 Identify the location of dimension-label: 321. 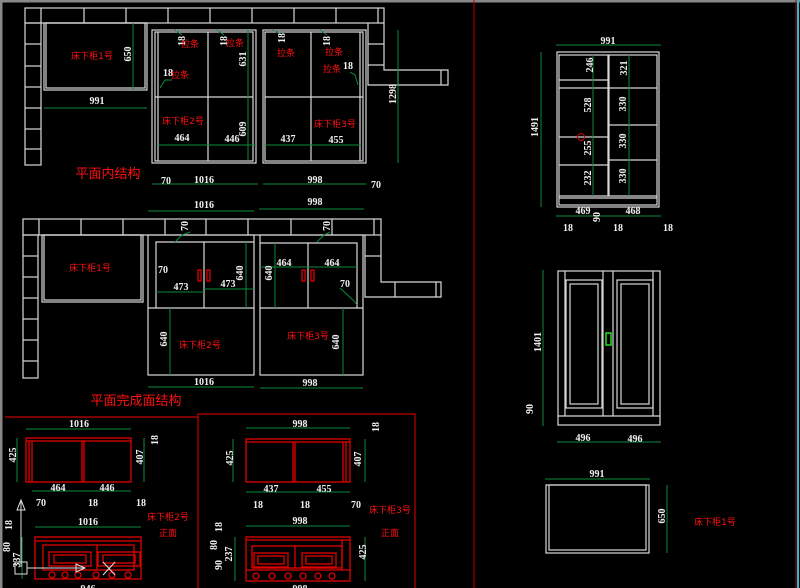
(624, 68).